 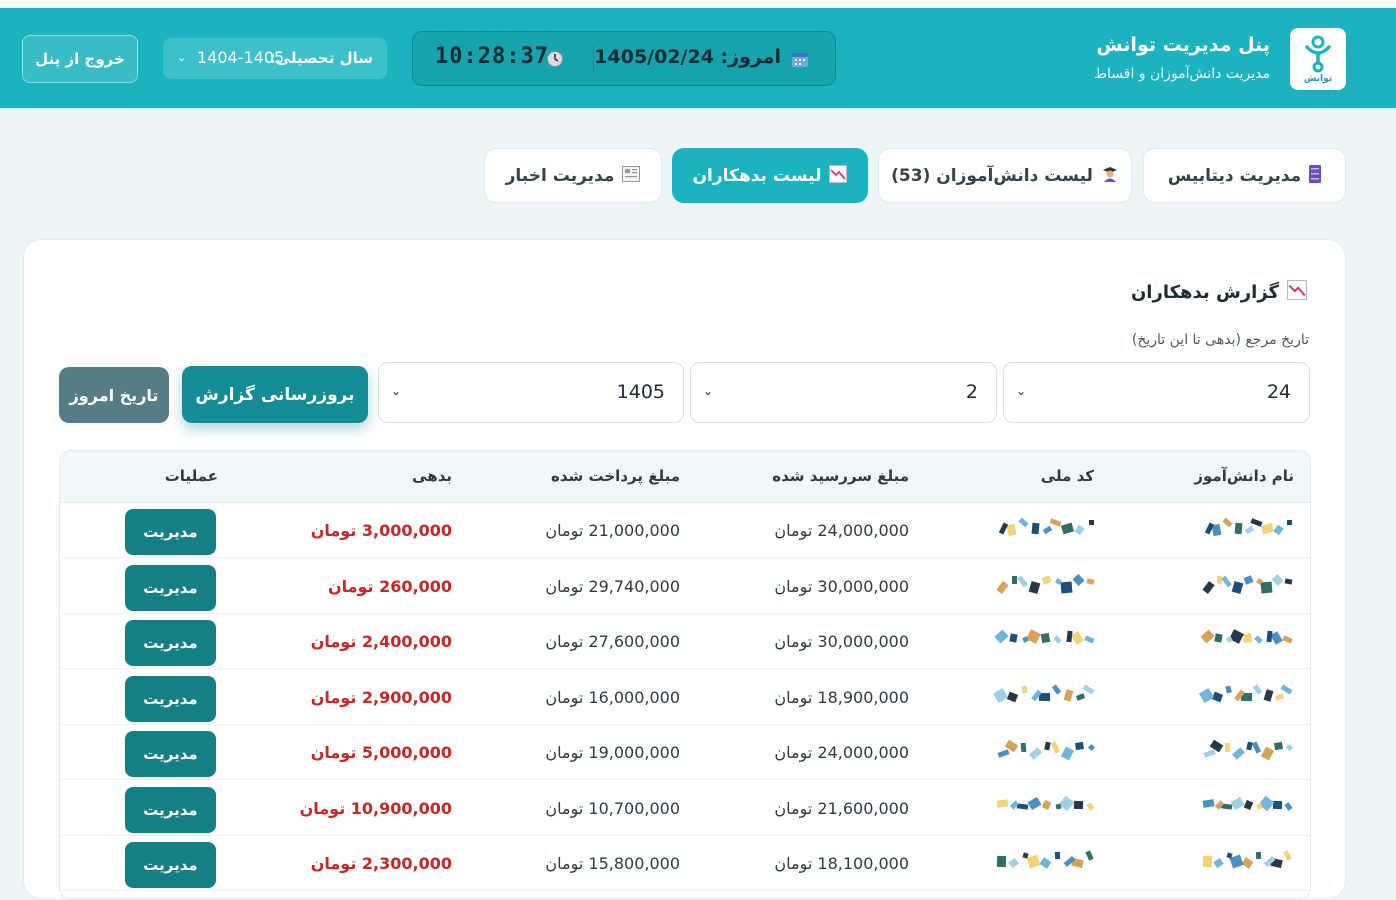 I want to click on due-amount-cell: 21,600,000 تومان, so click(x=841, y=808).